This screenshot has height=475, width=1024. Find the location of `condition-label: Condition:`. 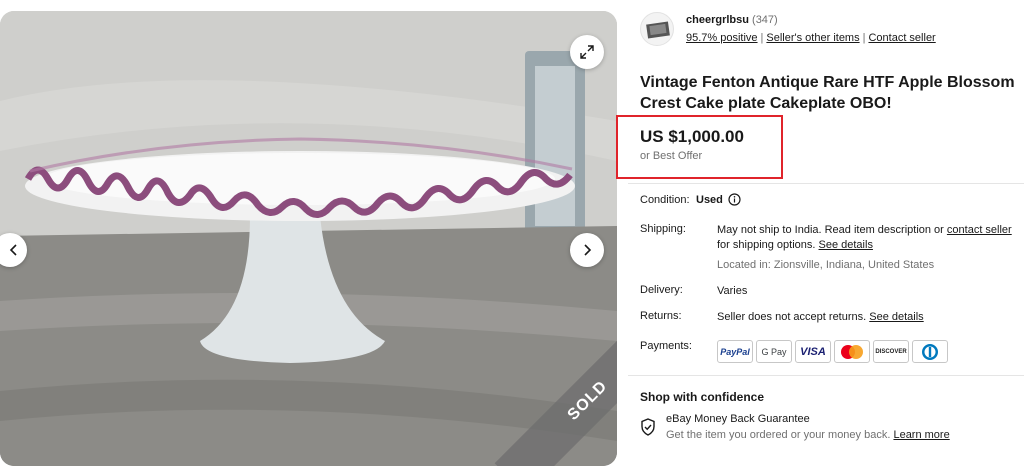

condition-label: Condition: is located at coordinates (665, 200).